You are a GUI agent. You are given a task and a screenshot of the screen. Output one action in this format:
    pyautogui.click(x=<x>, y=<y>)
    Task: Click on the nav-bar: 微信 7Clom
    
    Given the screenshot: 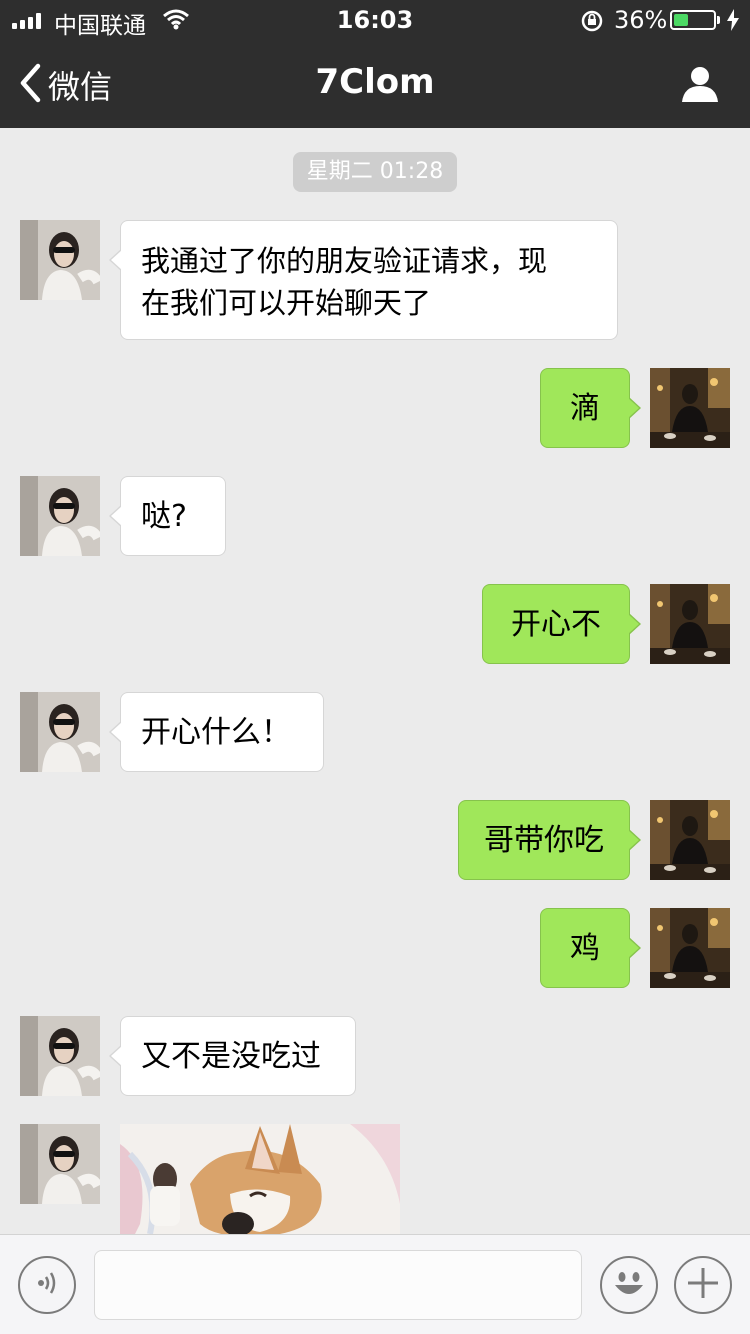 What is the action you would take?
    pyautogui.click(x=375, y=84)
    